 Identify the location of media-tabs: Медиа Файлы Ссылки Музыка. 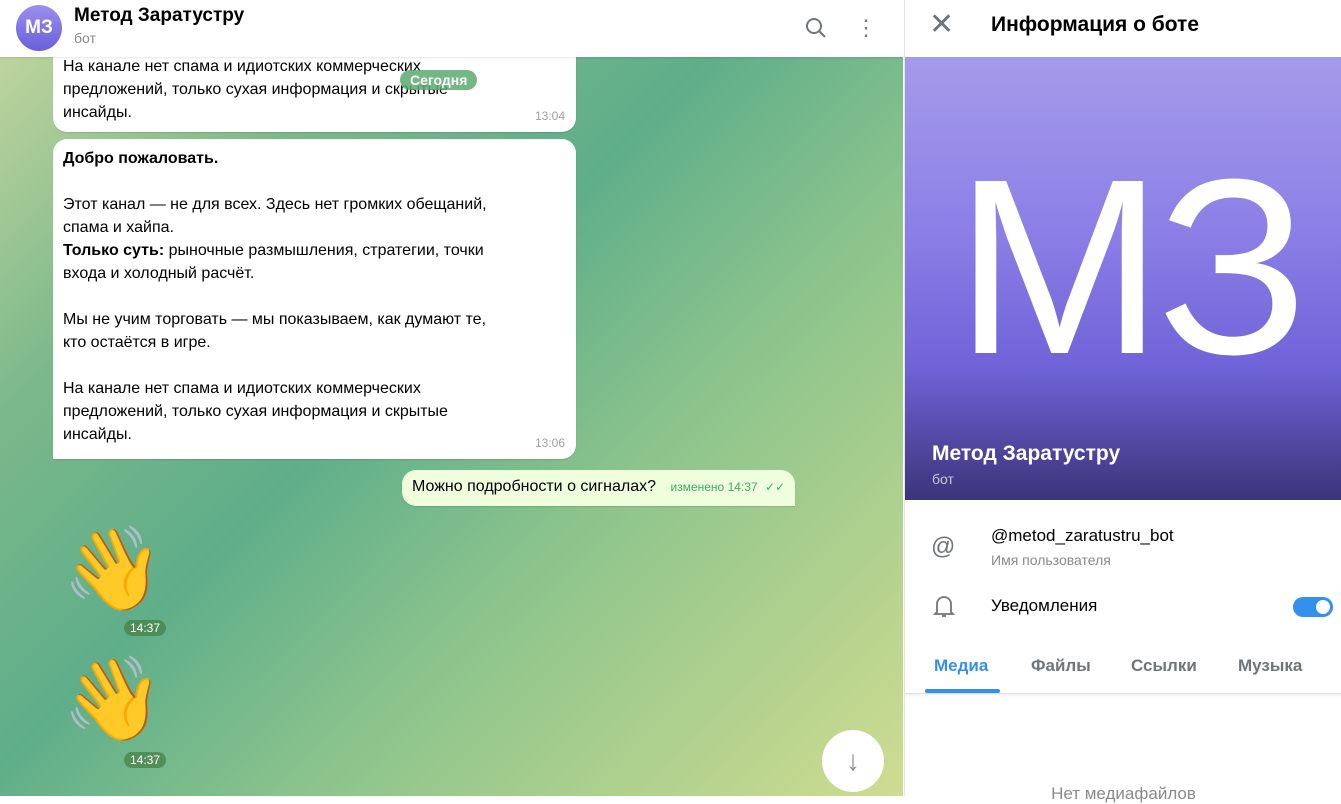
(1123, 667).